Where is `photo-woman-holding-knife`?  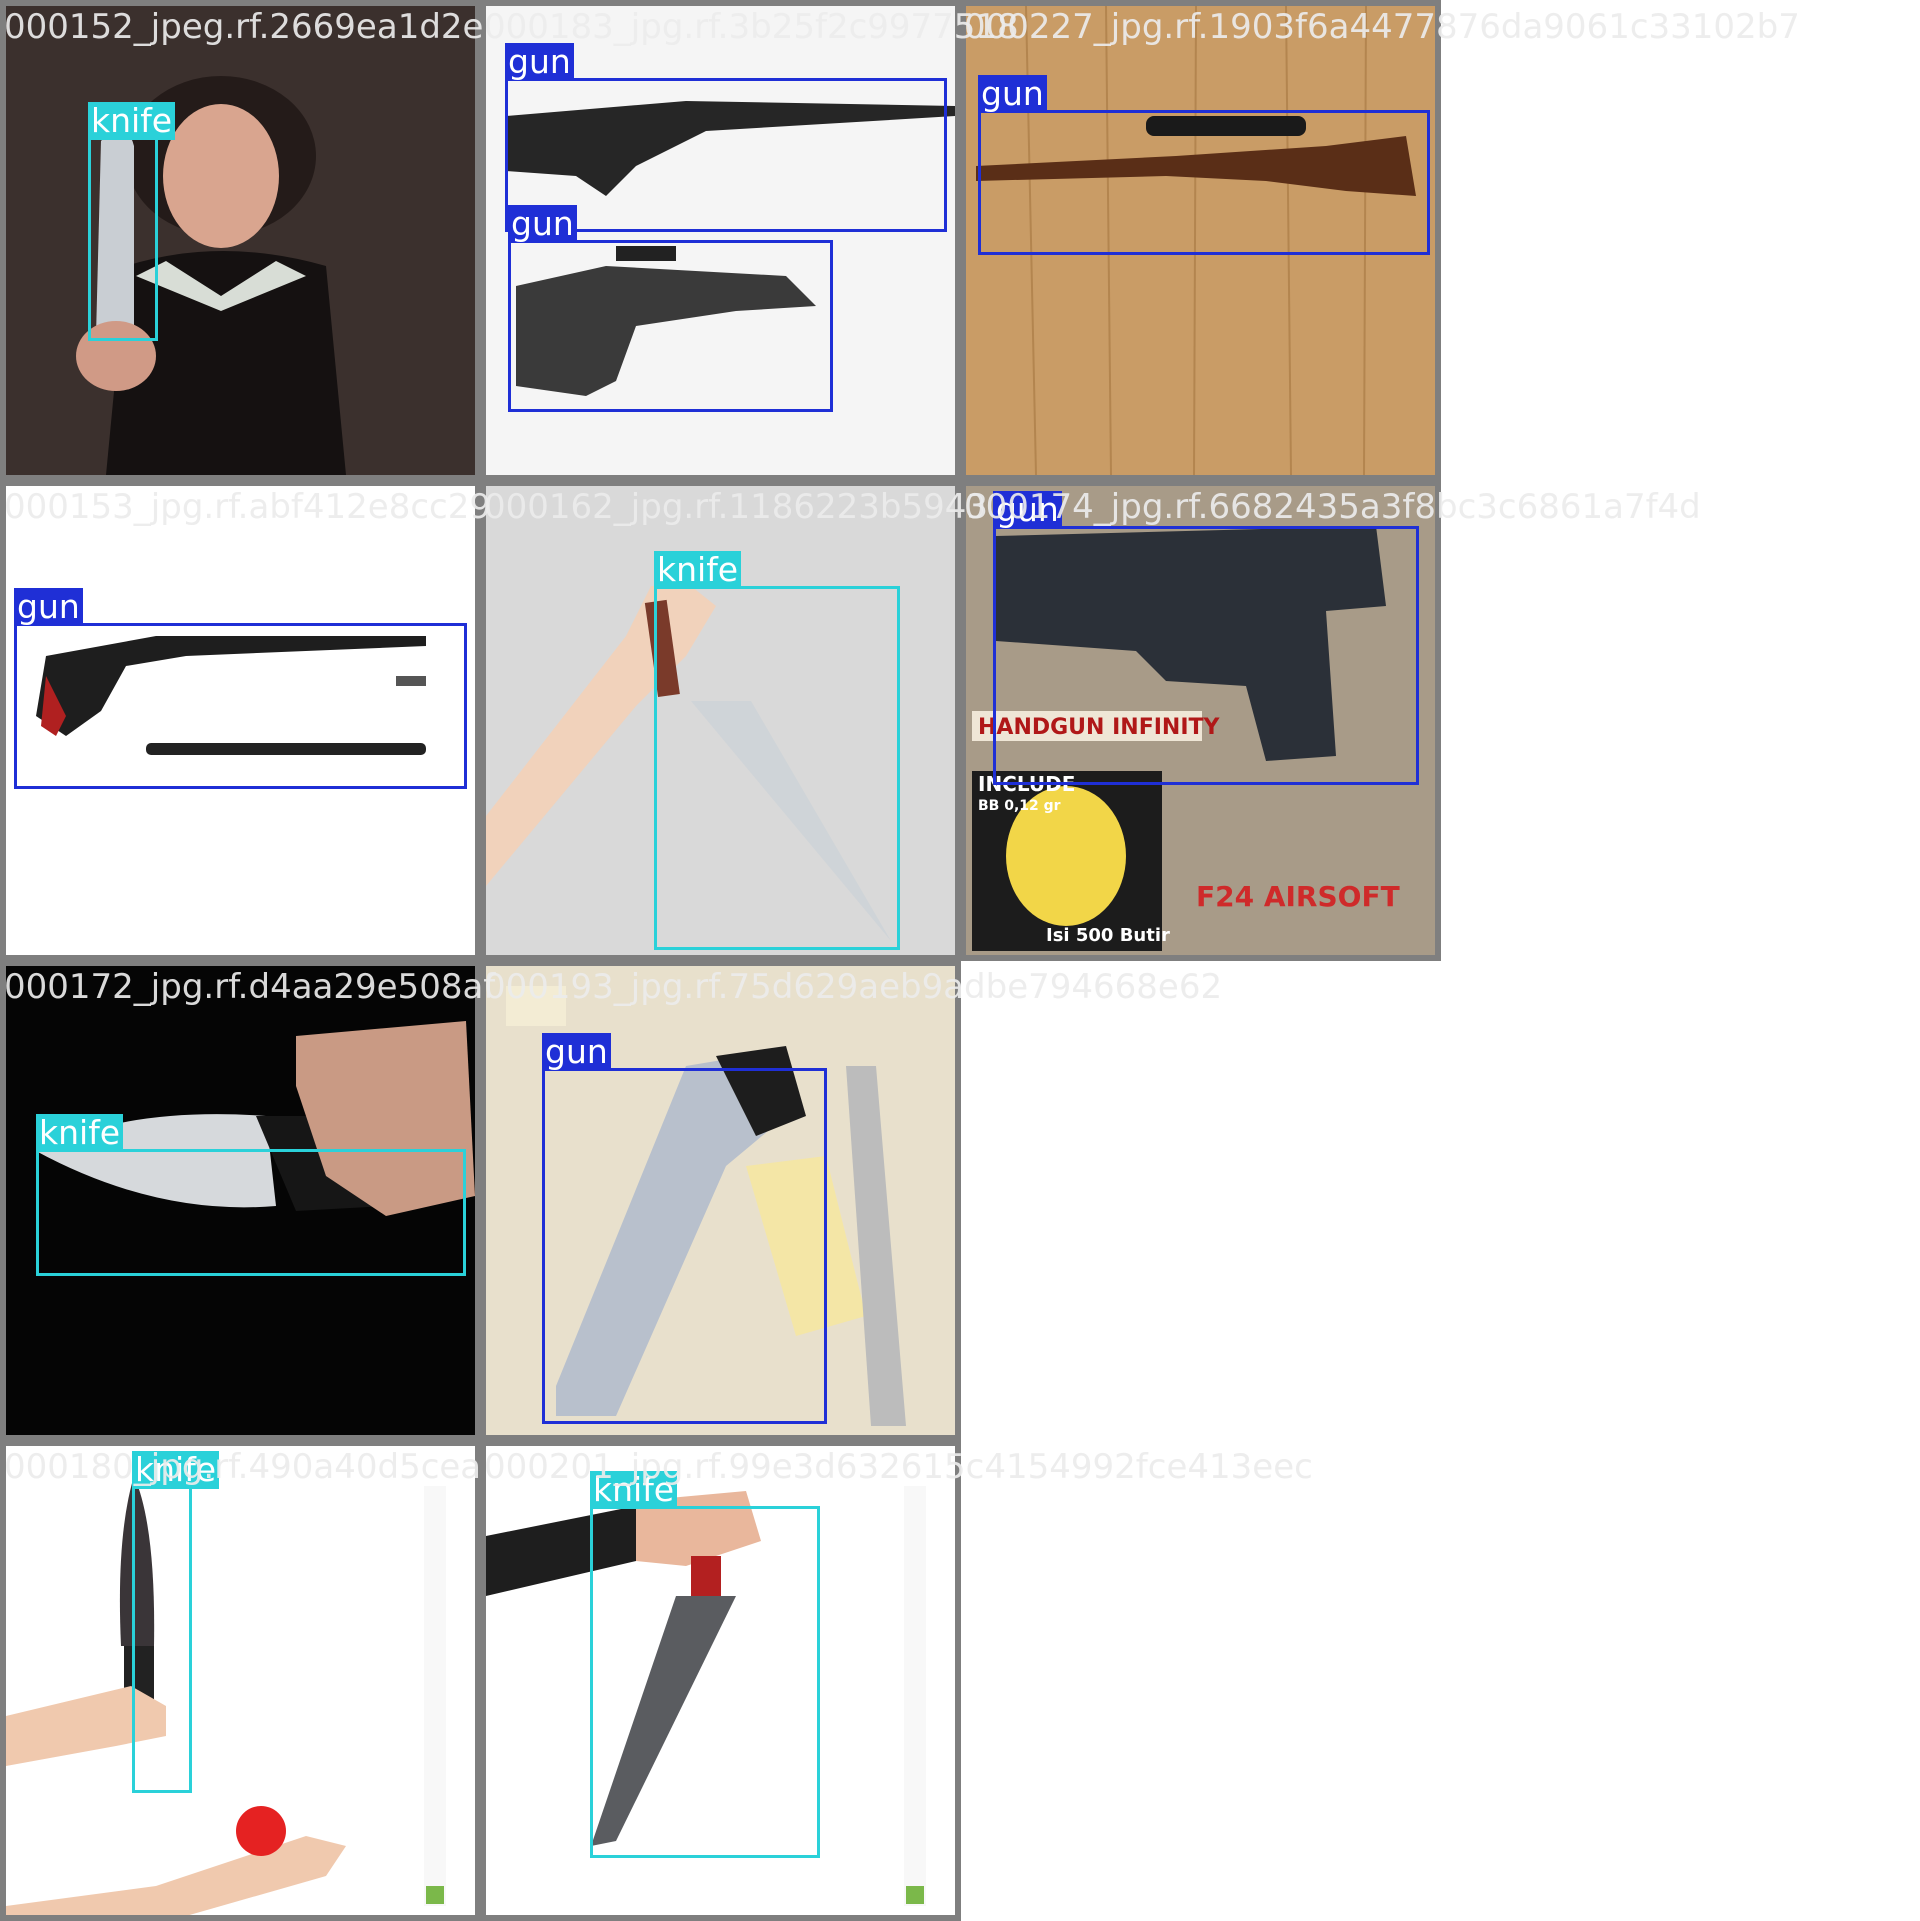
photo-woman-holding-knife is located at coordinates (240, 240).